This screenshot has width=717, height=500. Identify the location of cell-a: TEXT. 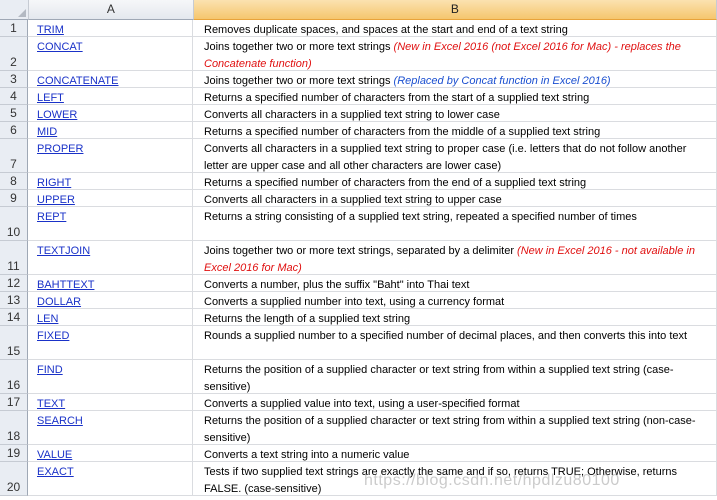
(110, 402).